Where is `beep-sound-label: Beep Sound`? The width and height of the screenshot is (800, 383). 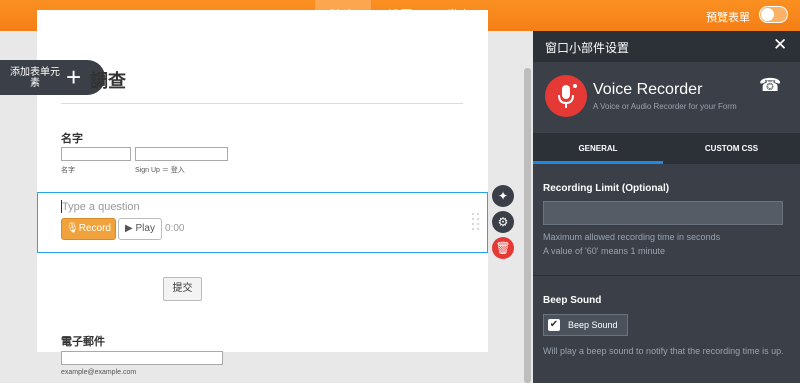
beep-sound-label: Beep Sound is located at coordinates (593, 325).